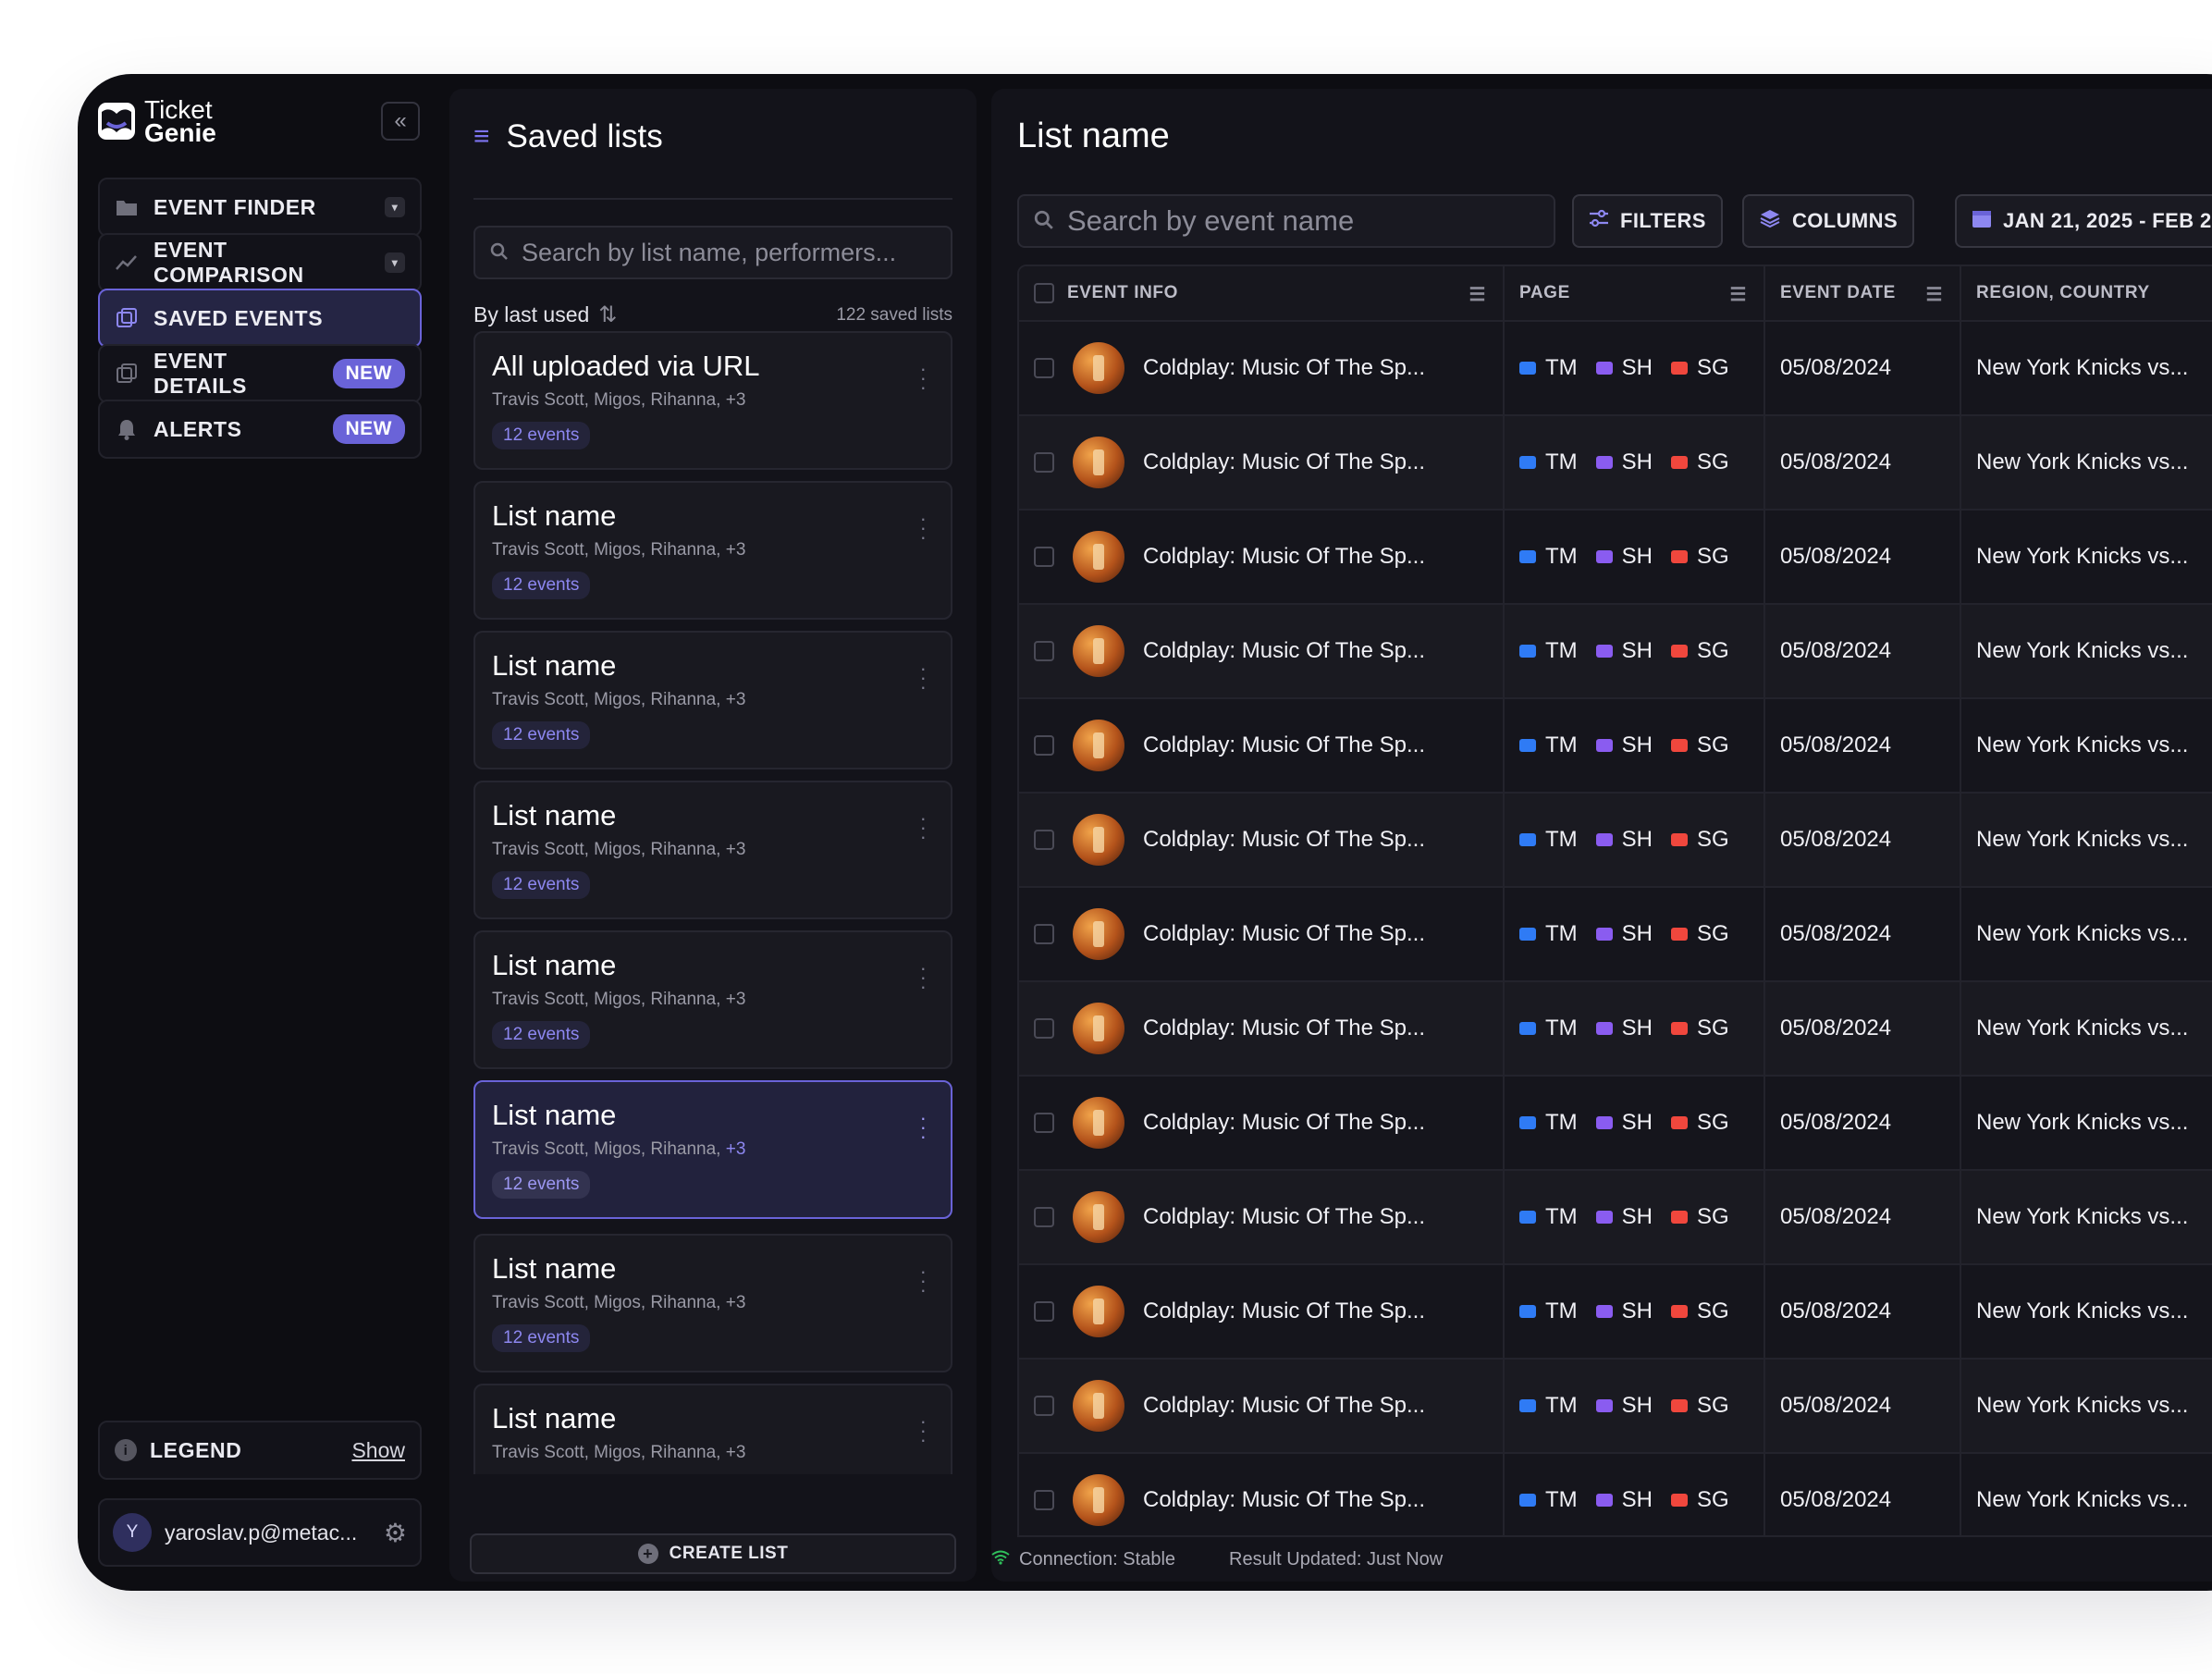  What do you see at coordinates (260, 207) in the screenshot?
I see `nav-event-finder: EVENT FINDER ▾` at bounding box center [260, 207].